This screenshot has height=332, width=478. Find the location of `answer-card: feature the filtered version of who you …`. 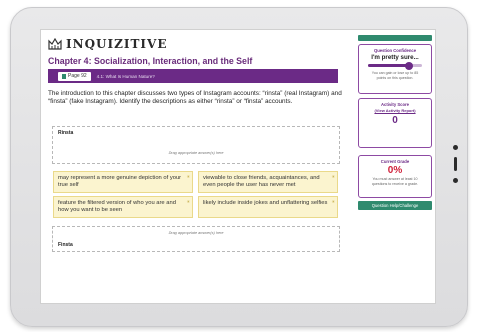

answer-card: feature the filtered version of who you … is located at coordinates (123, 207).